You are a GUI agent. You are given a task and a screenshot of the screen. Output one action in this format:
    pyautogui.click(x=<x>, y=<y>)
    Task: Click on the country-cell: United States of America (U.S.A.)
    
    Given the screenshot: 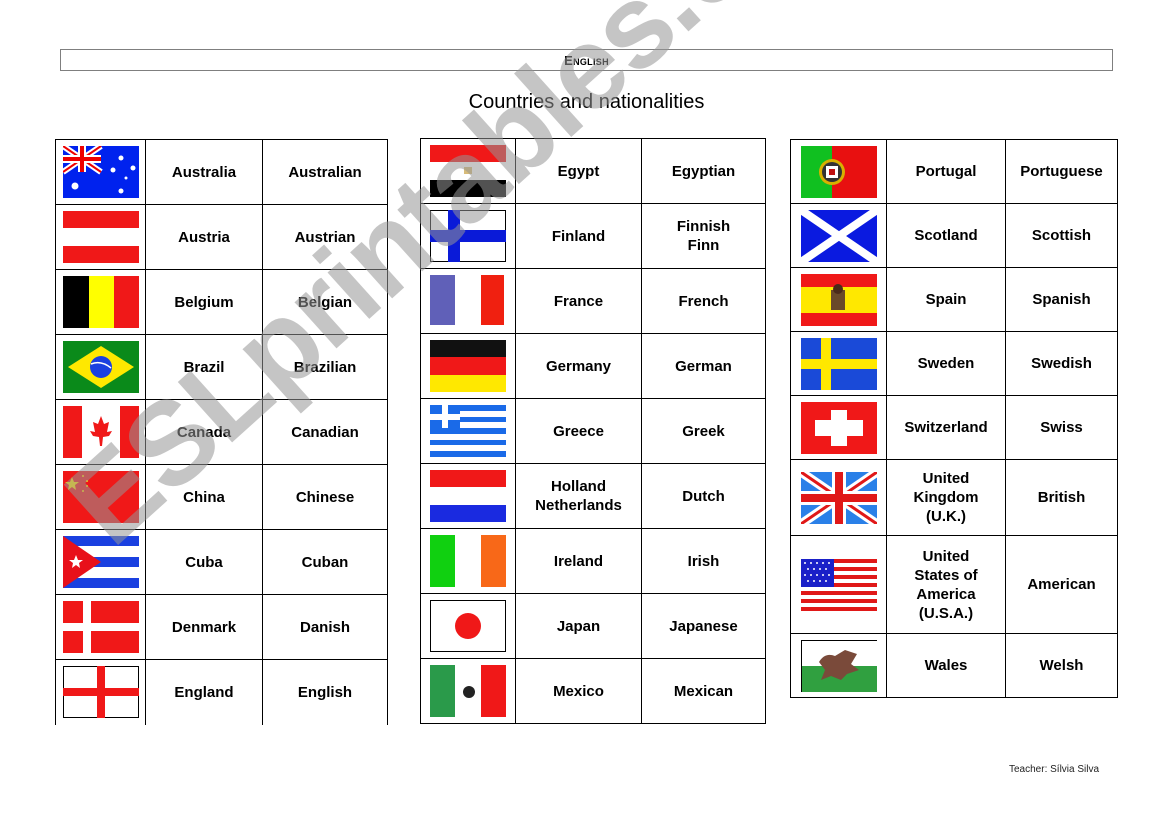 What is the action you would take?
    pyautogui.click(x=946, y=584)
    